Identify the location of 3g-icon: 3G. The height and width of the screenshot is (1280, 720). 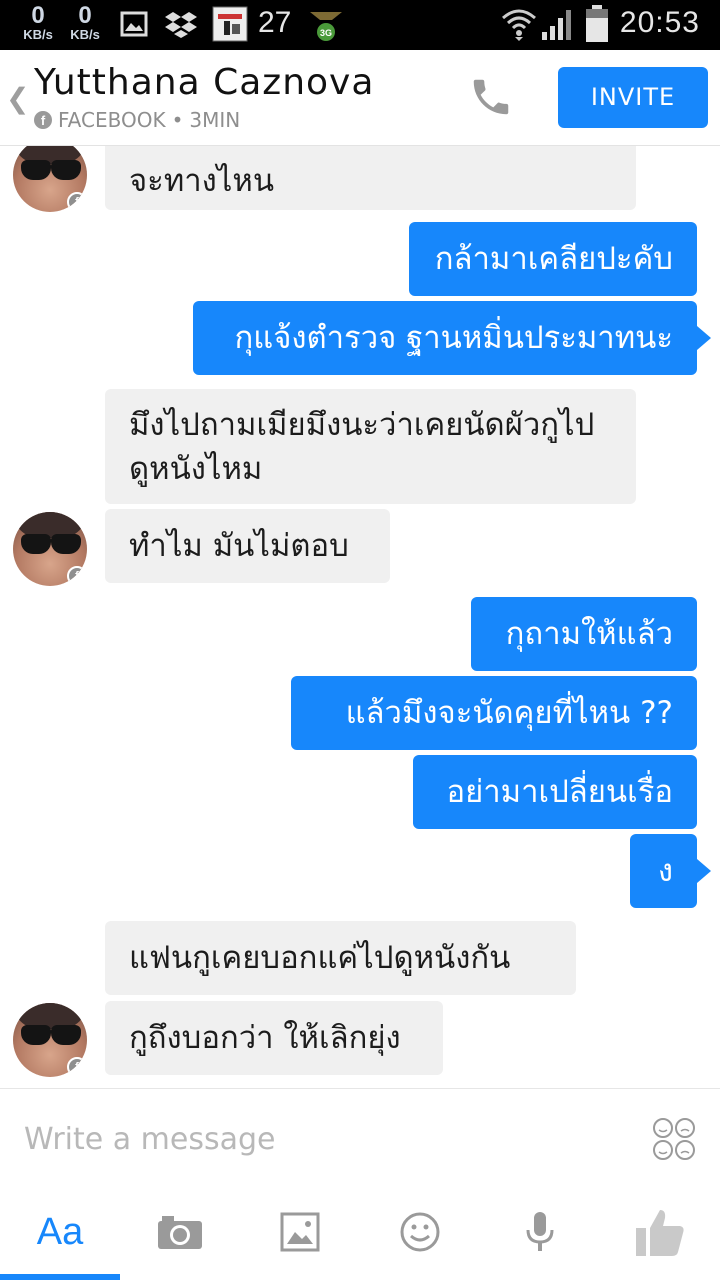
(326, 26).